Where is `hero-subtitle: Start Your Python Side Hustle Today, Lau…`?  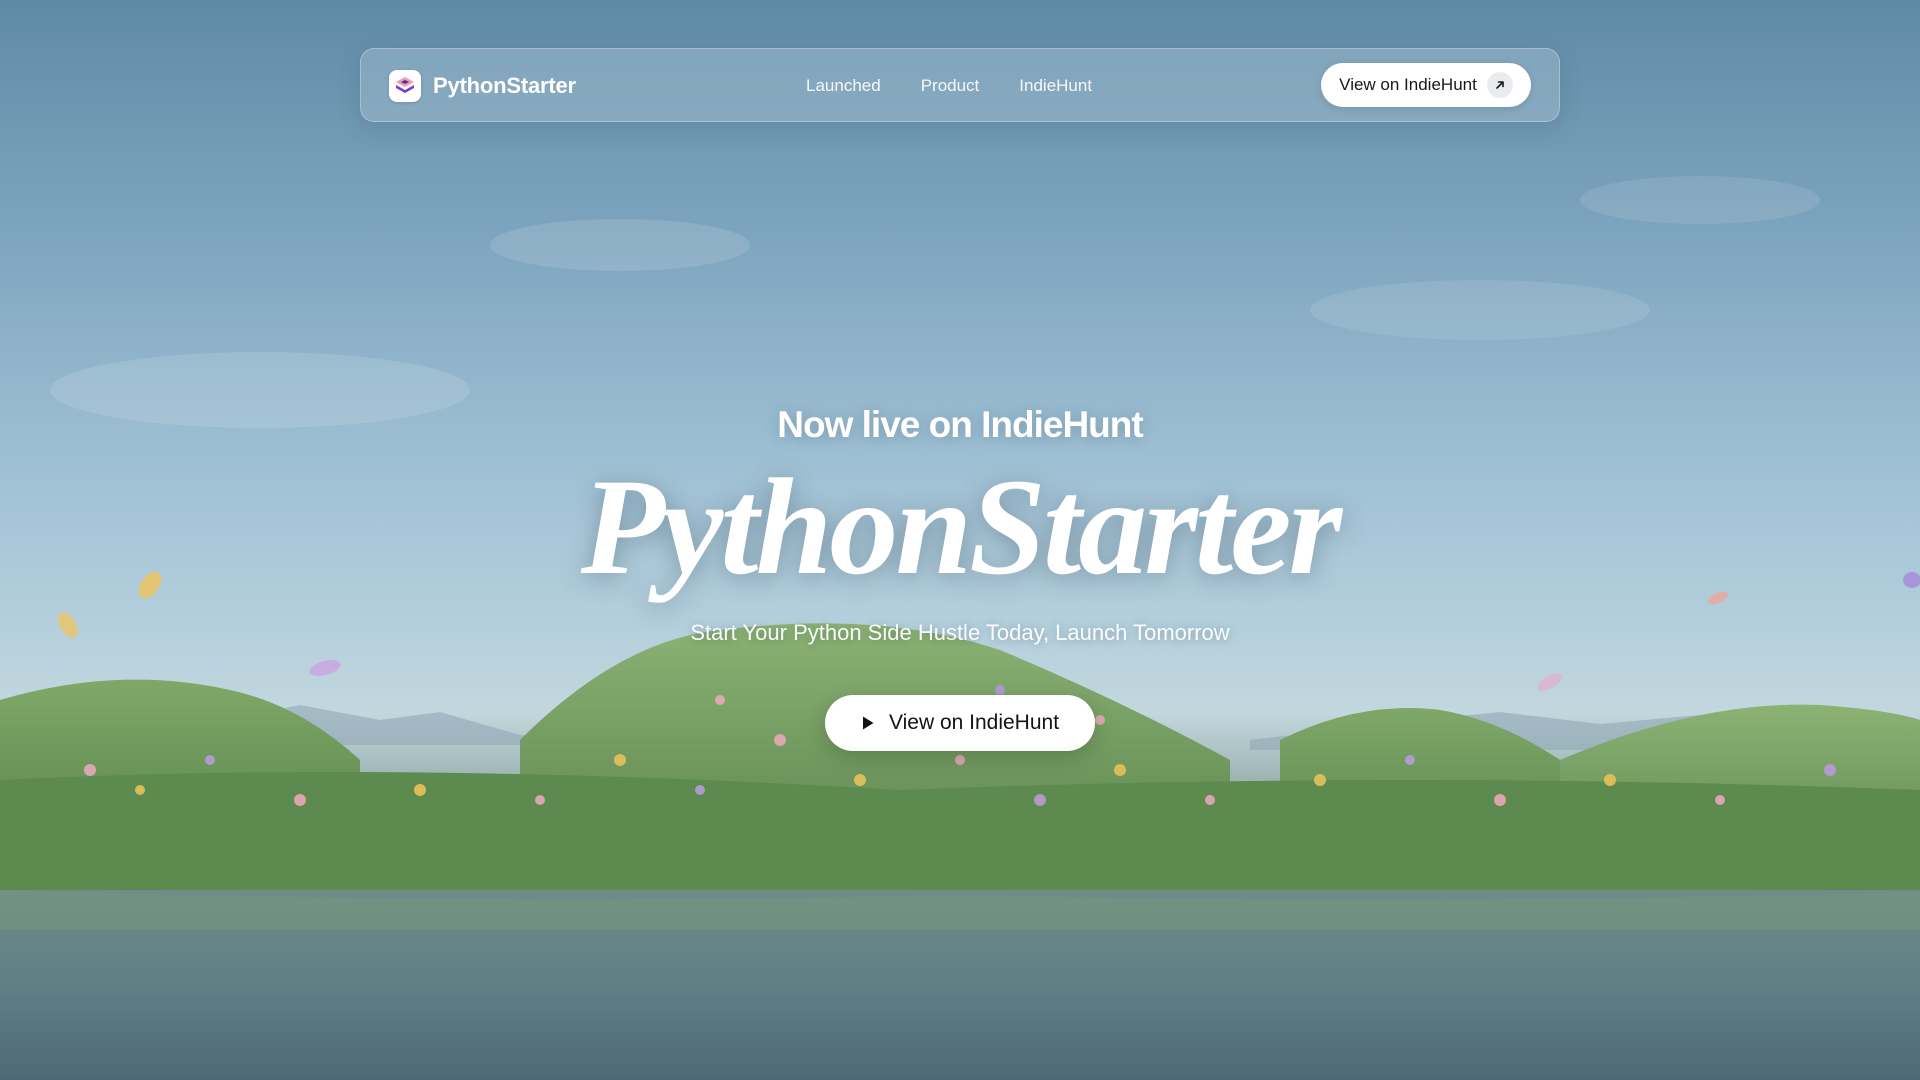
hero-subtitle: Start Your Python Side Hustle Today, Lau… is located at coordinates (960, 632).